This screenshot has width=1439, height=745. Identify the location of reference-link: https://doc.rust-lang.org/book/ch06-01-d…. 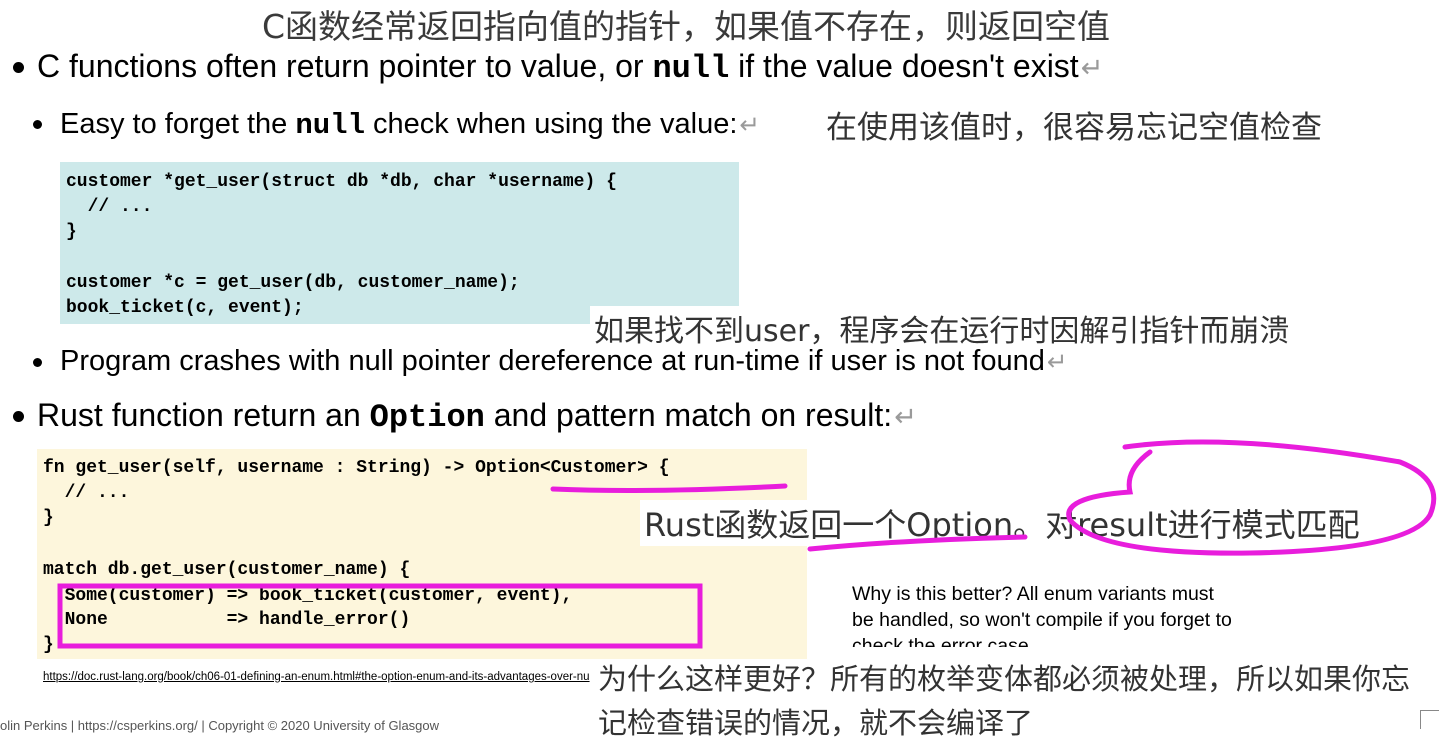
(317, 677).